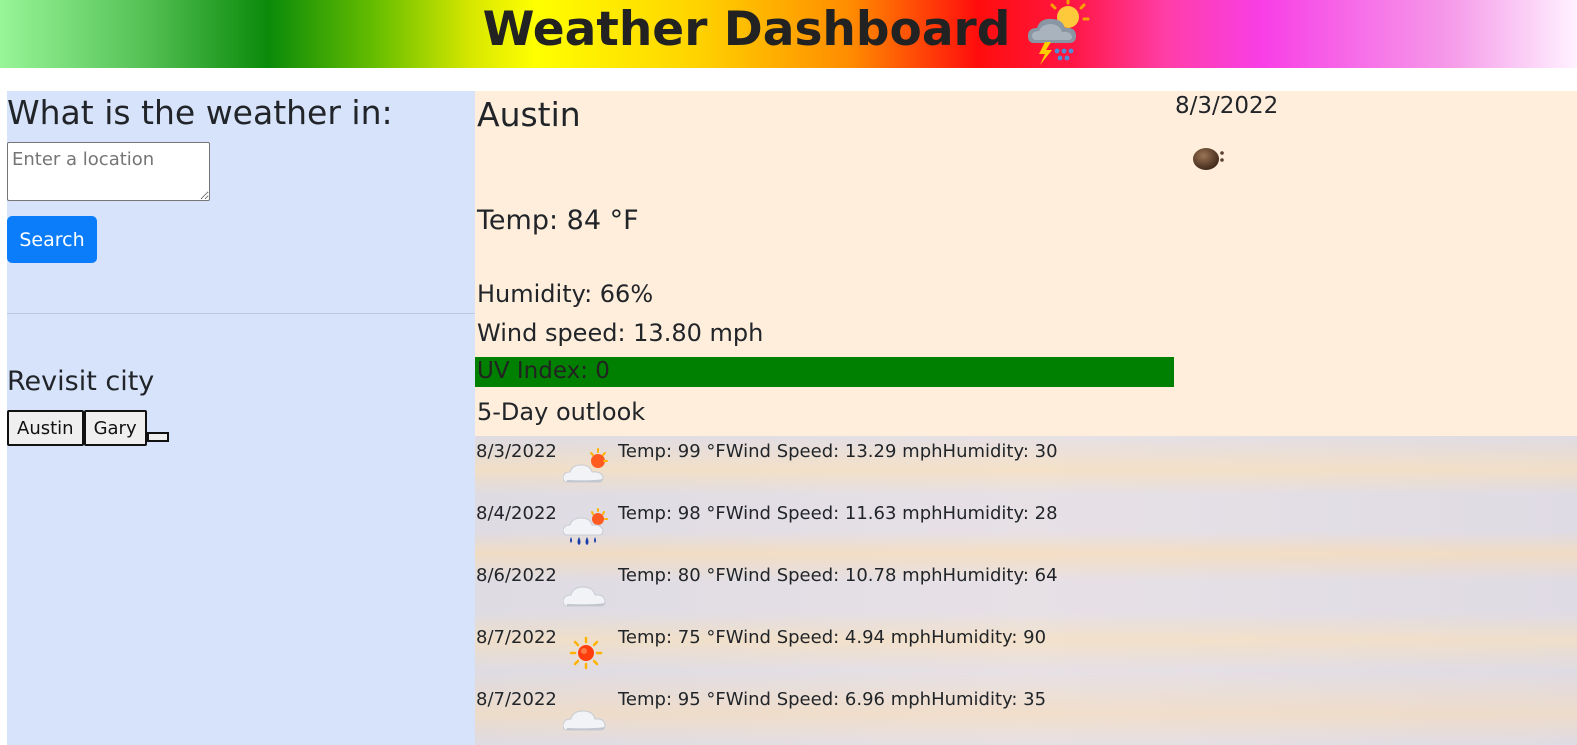  I want to click on header-banner: Weather Dashboard, so click(788, 34).